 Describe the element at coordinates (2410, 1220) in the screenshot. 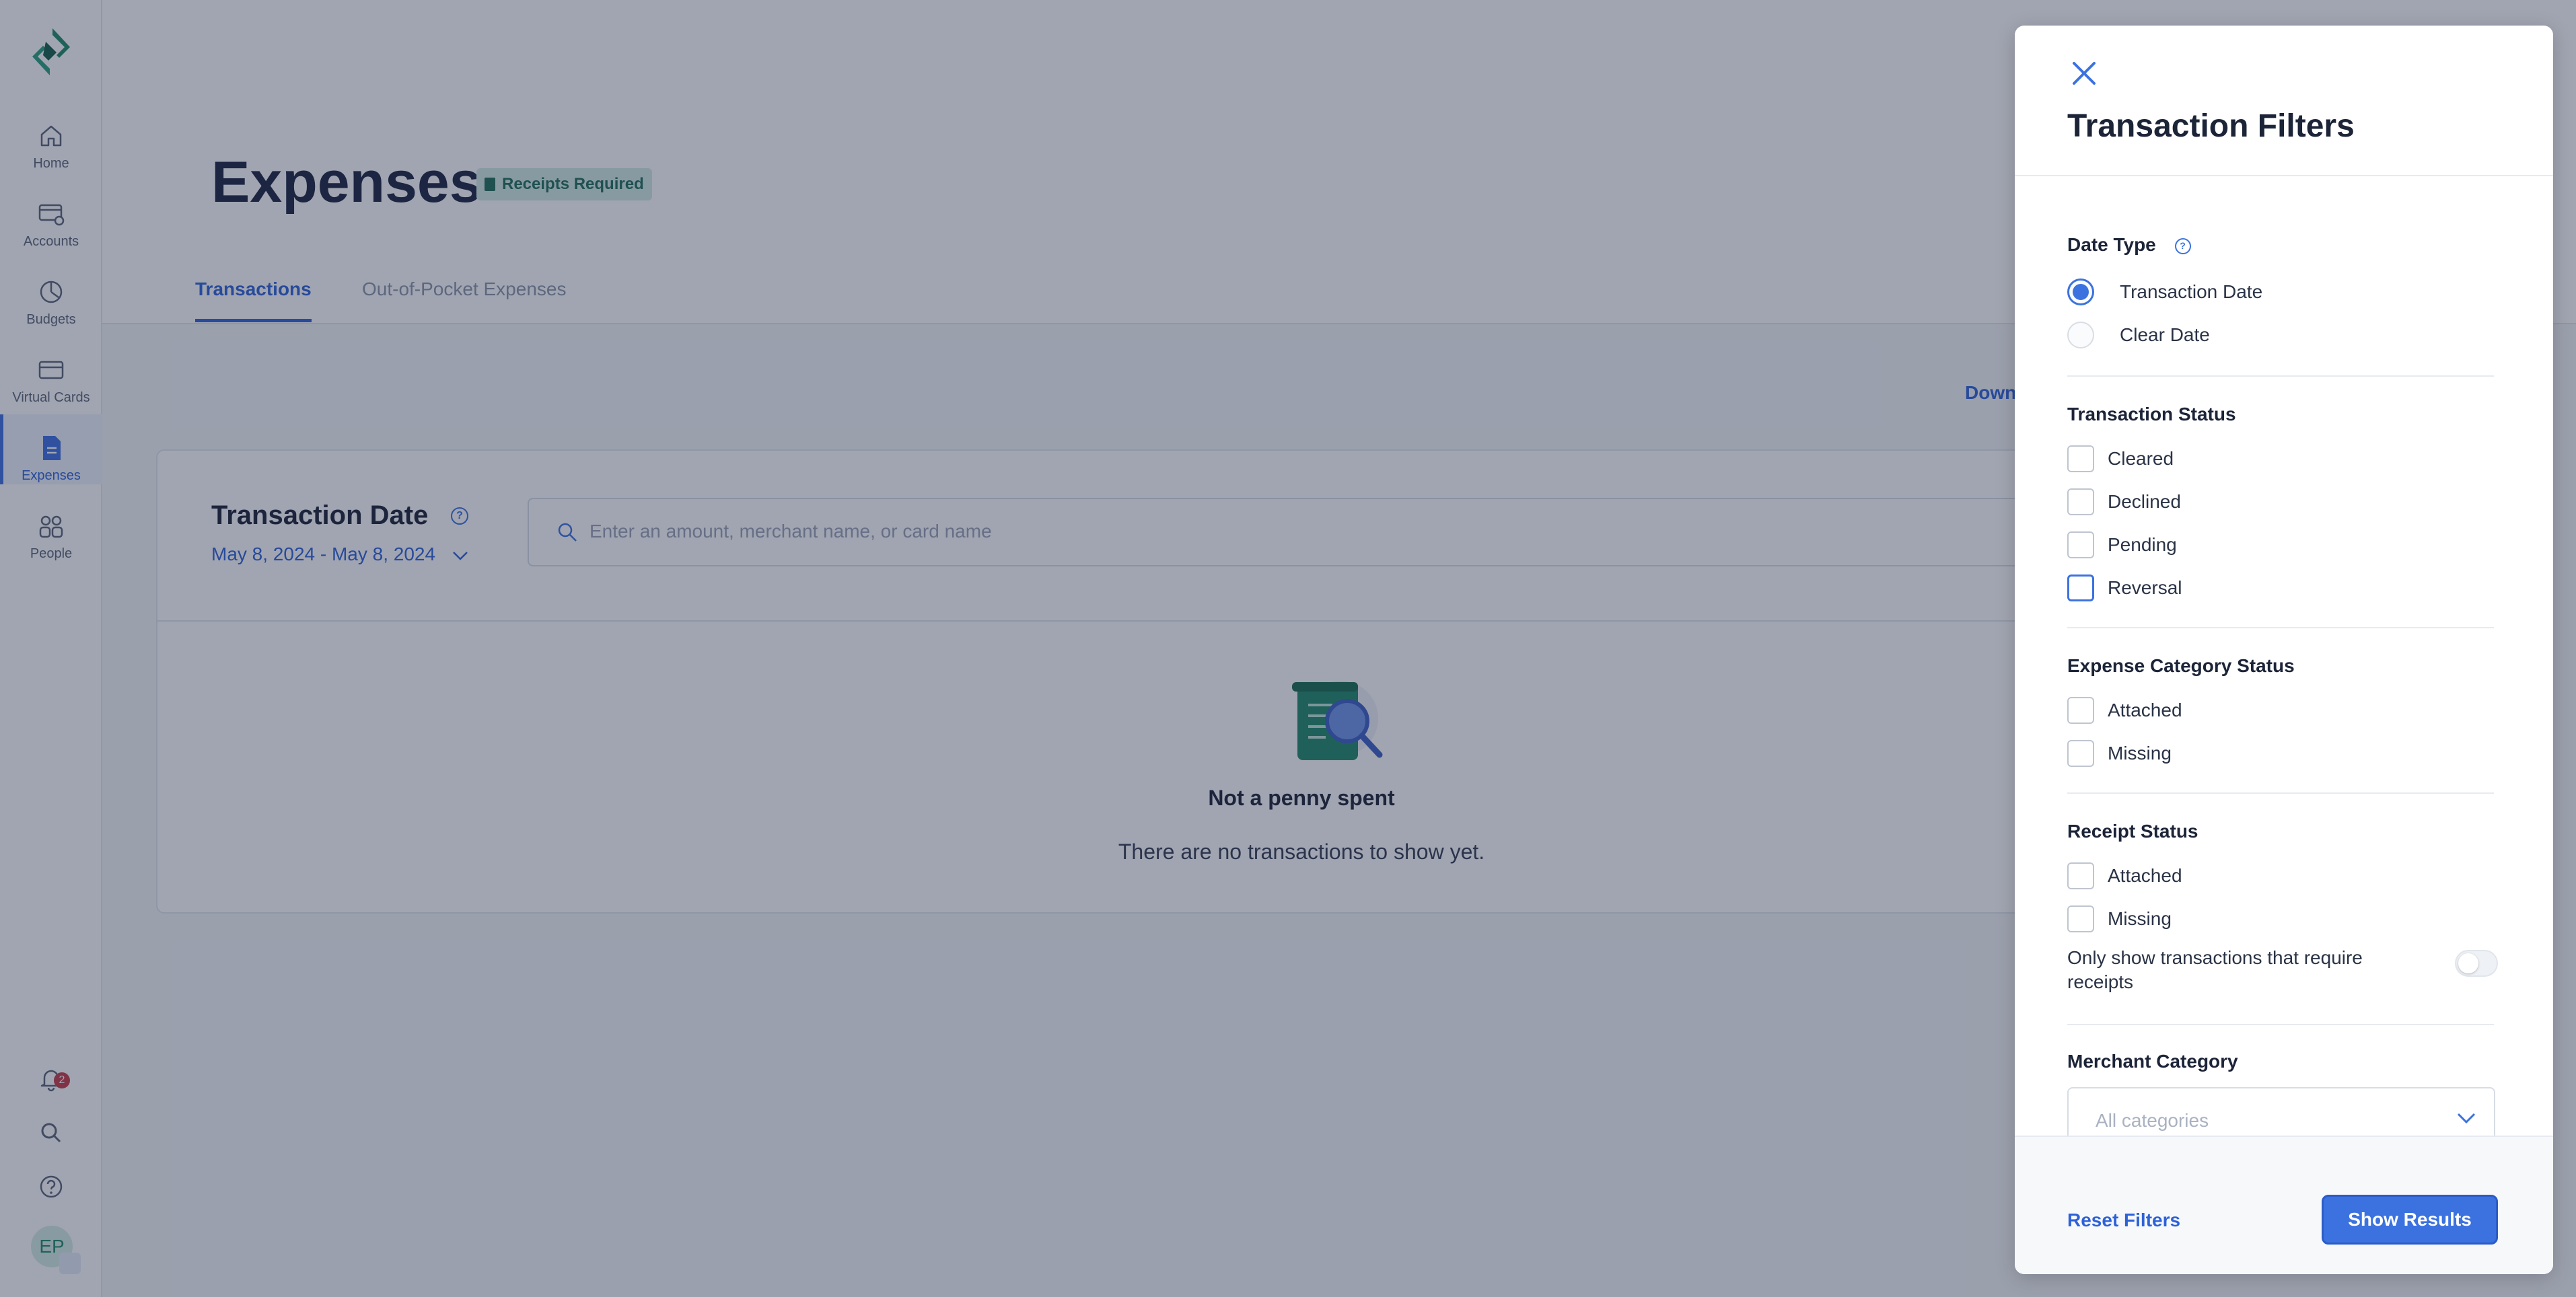

I see `show-results-button: Show Results` at that location.